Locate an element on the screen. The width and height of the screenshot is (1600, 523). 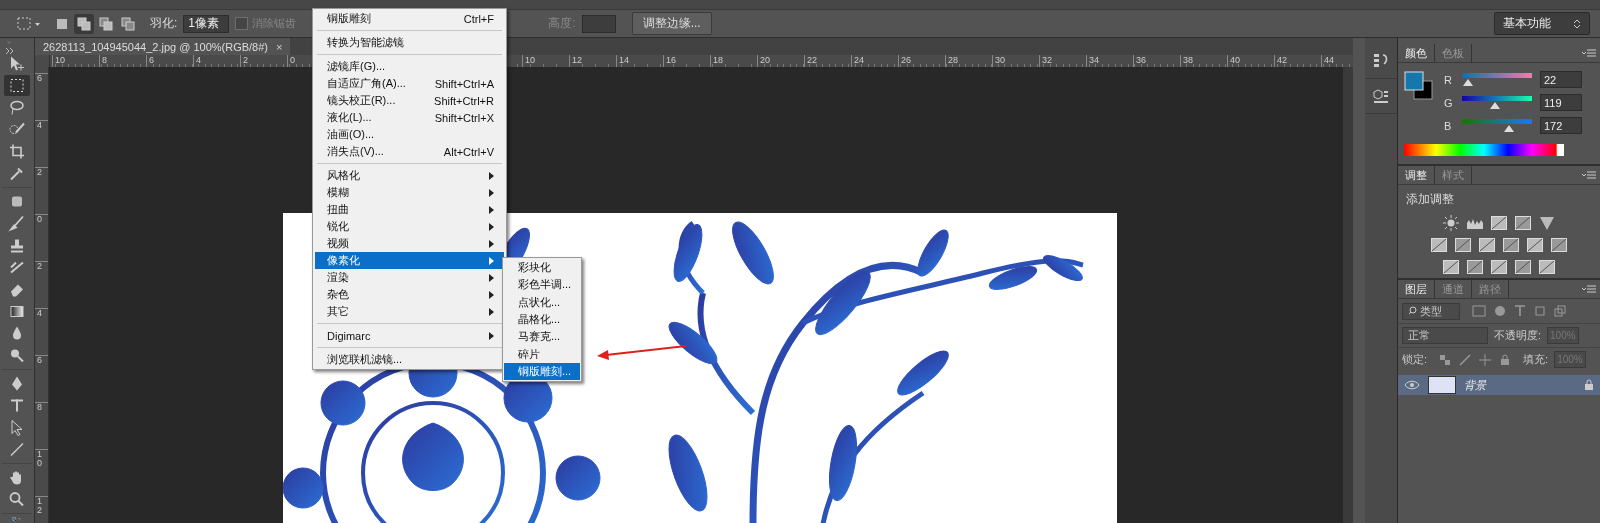
menu-item: 像素化 is located at coordinates (409, 260).